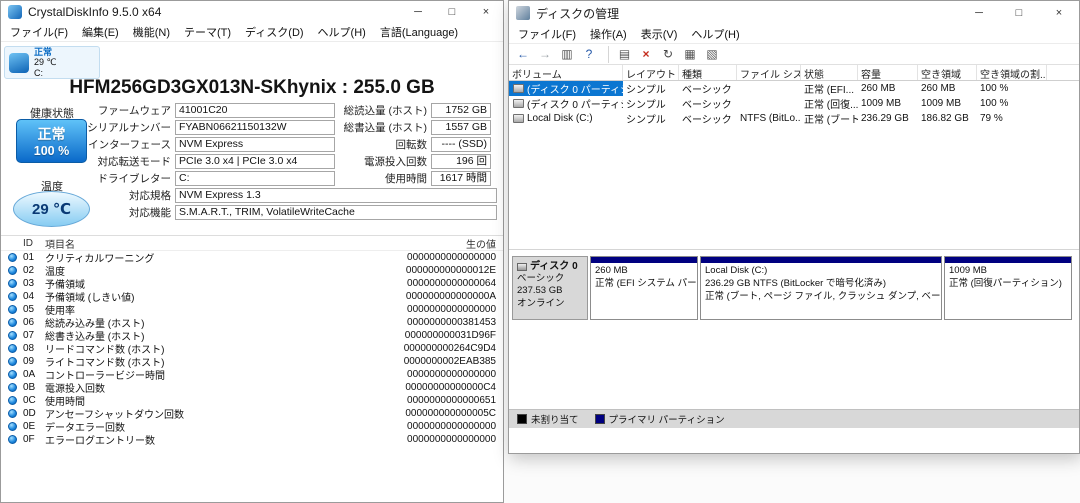 The width and height of the screenshot is (1080, 503). What do you see at coordinates (134, 162) in the screenshot?
I see `field-label: 対応転送モード` at bounding box center [134, 162].